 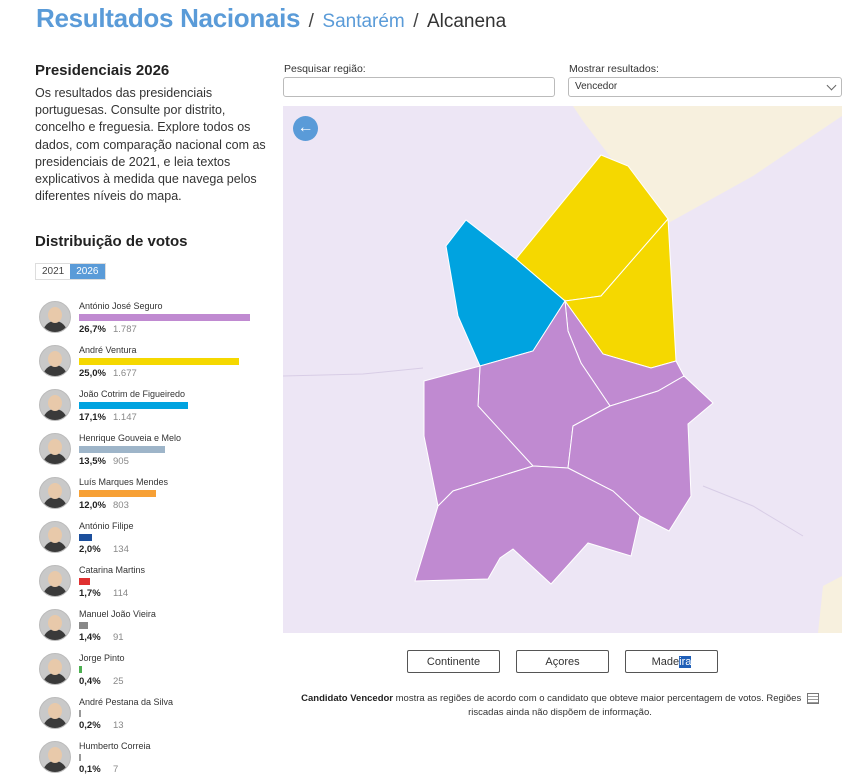 I want to click on candidate-percentage: 0,2%, so click(x=90, y=725).